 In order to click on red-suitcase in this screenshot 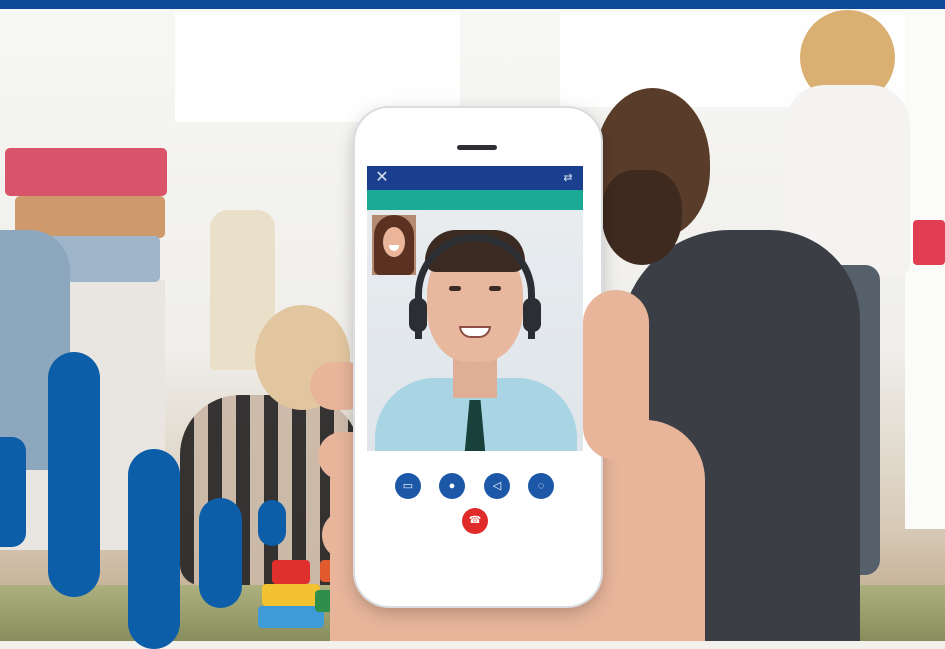, I will do `click(86, 172)`.